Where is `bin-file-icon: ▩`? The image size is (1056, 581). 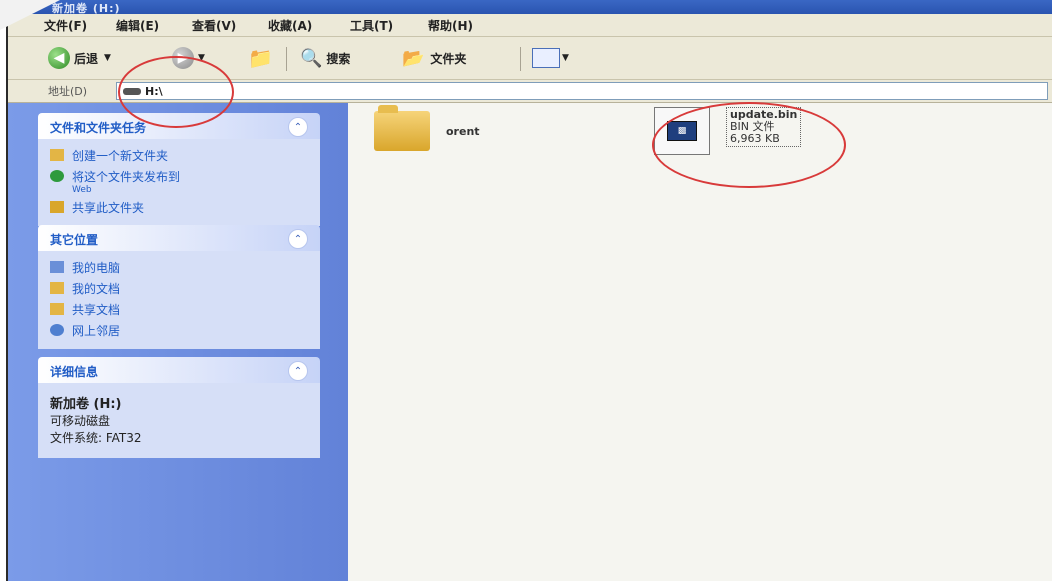 bin-file-icon: ▩ is located at coordinates (682, 131).